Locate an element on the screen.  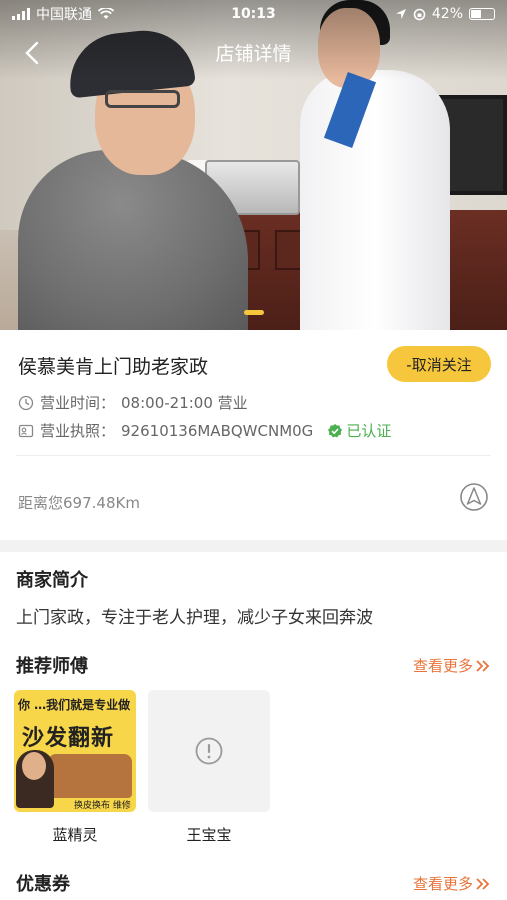
thumb-caption: 你 …我们就是专业做 is located at coordinates (74, 705).